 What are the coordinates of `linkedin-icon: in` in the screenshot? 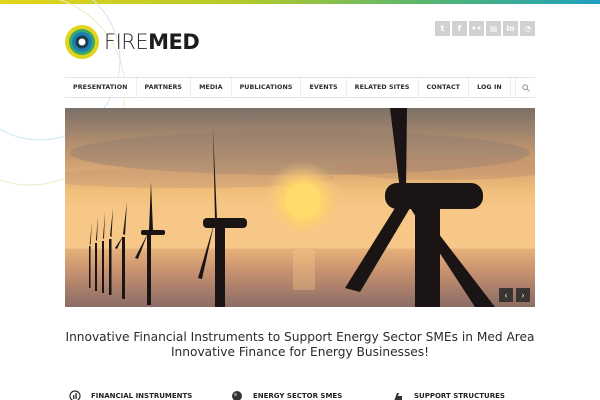 It's located at (510, 28).